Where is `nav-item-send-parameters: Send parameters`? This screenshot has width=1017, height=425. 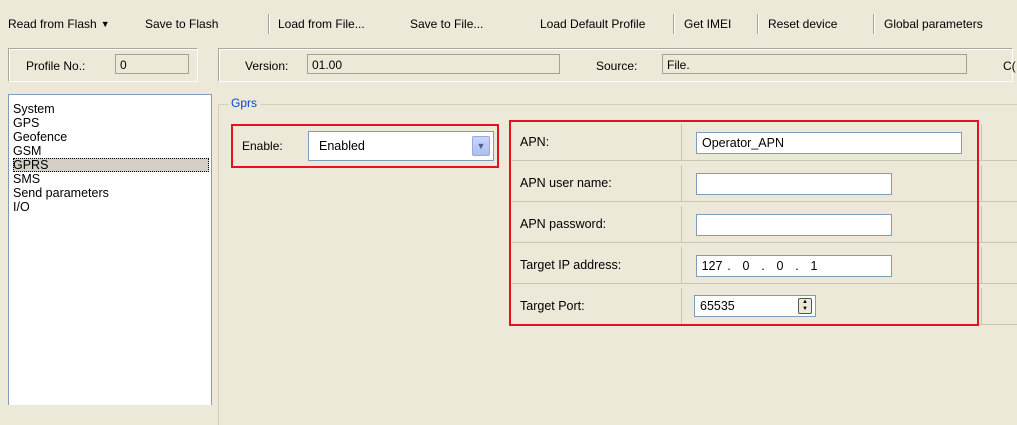
nav-item-send-parameters: Send parameters is located at coordinates (112, 193).